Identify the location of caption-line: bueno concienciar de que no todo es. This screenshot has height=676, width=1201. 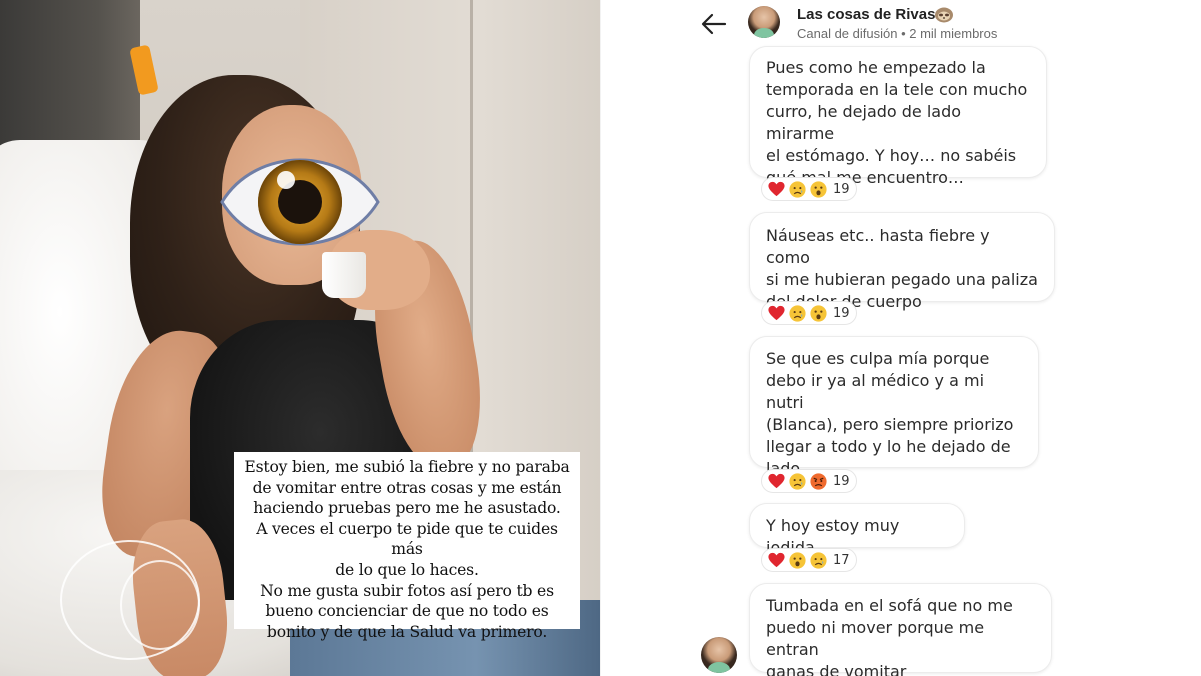
(407, 611).